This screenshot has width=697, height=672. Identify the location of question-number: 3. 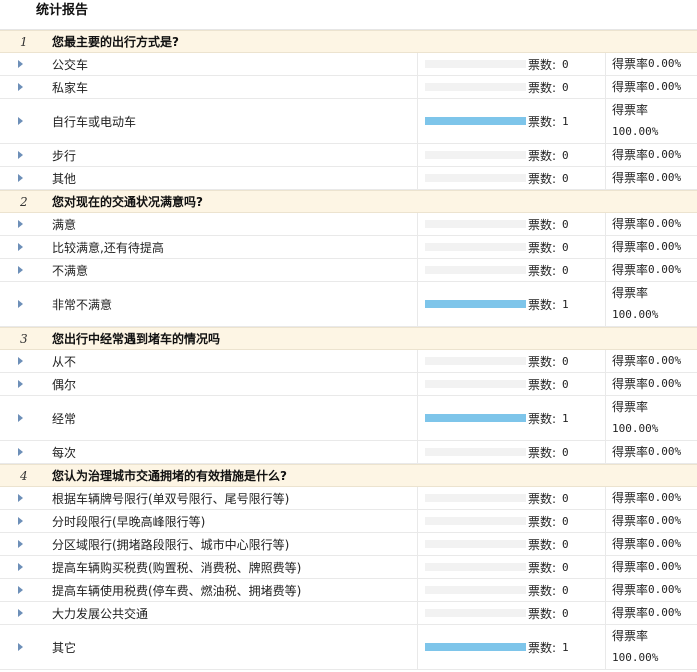
(24, 338).